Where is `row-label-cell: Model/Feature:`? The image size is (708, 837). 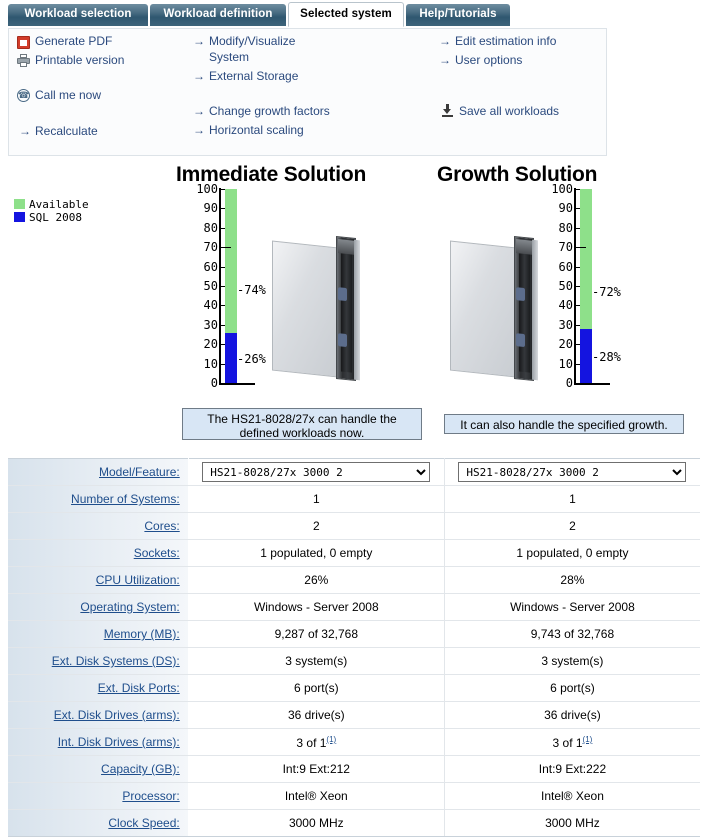 row-label-cell: Model/Feature: is located at coordinates (98, 472).